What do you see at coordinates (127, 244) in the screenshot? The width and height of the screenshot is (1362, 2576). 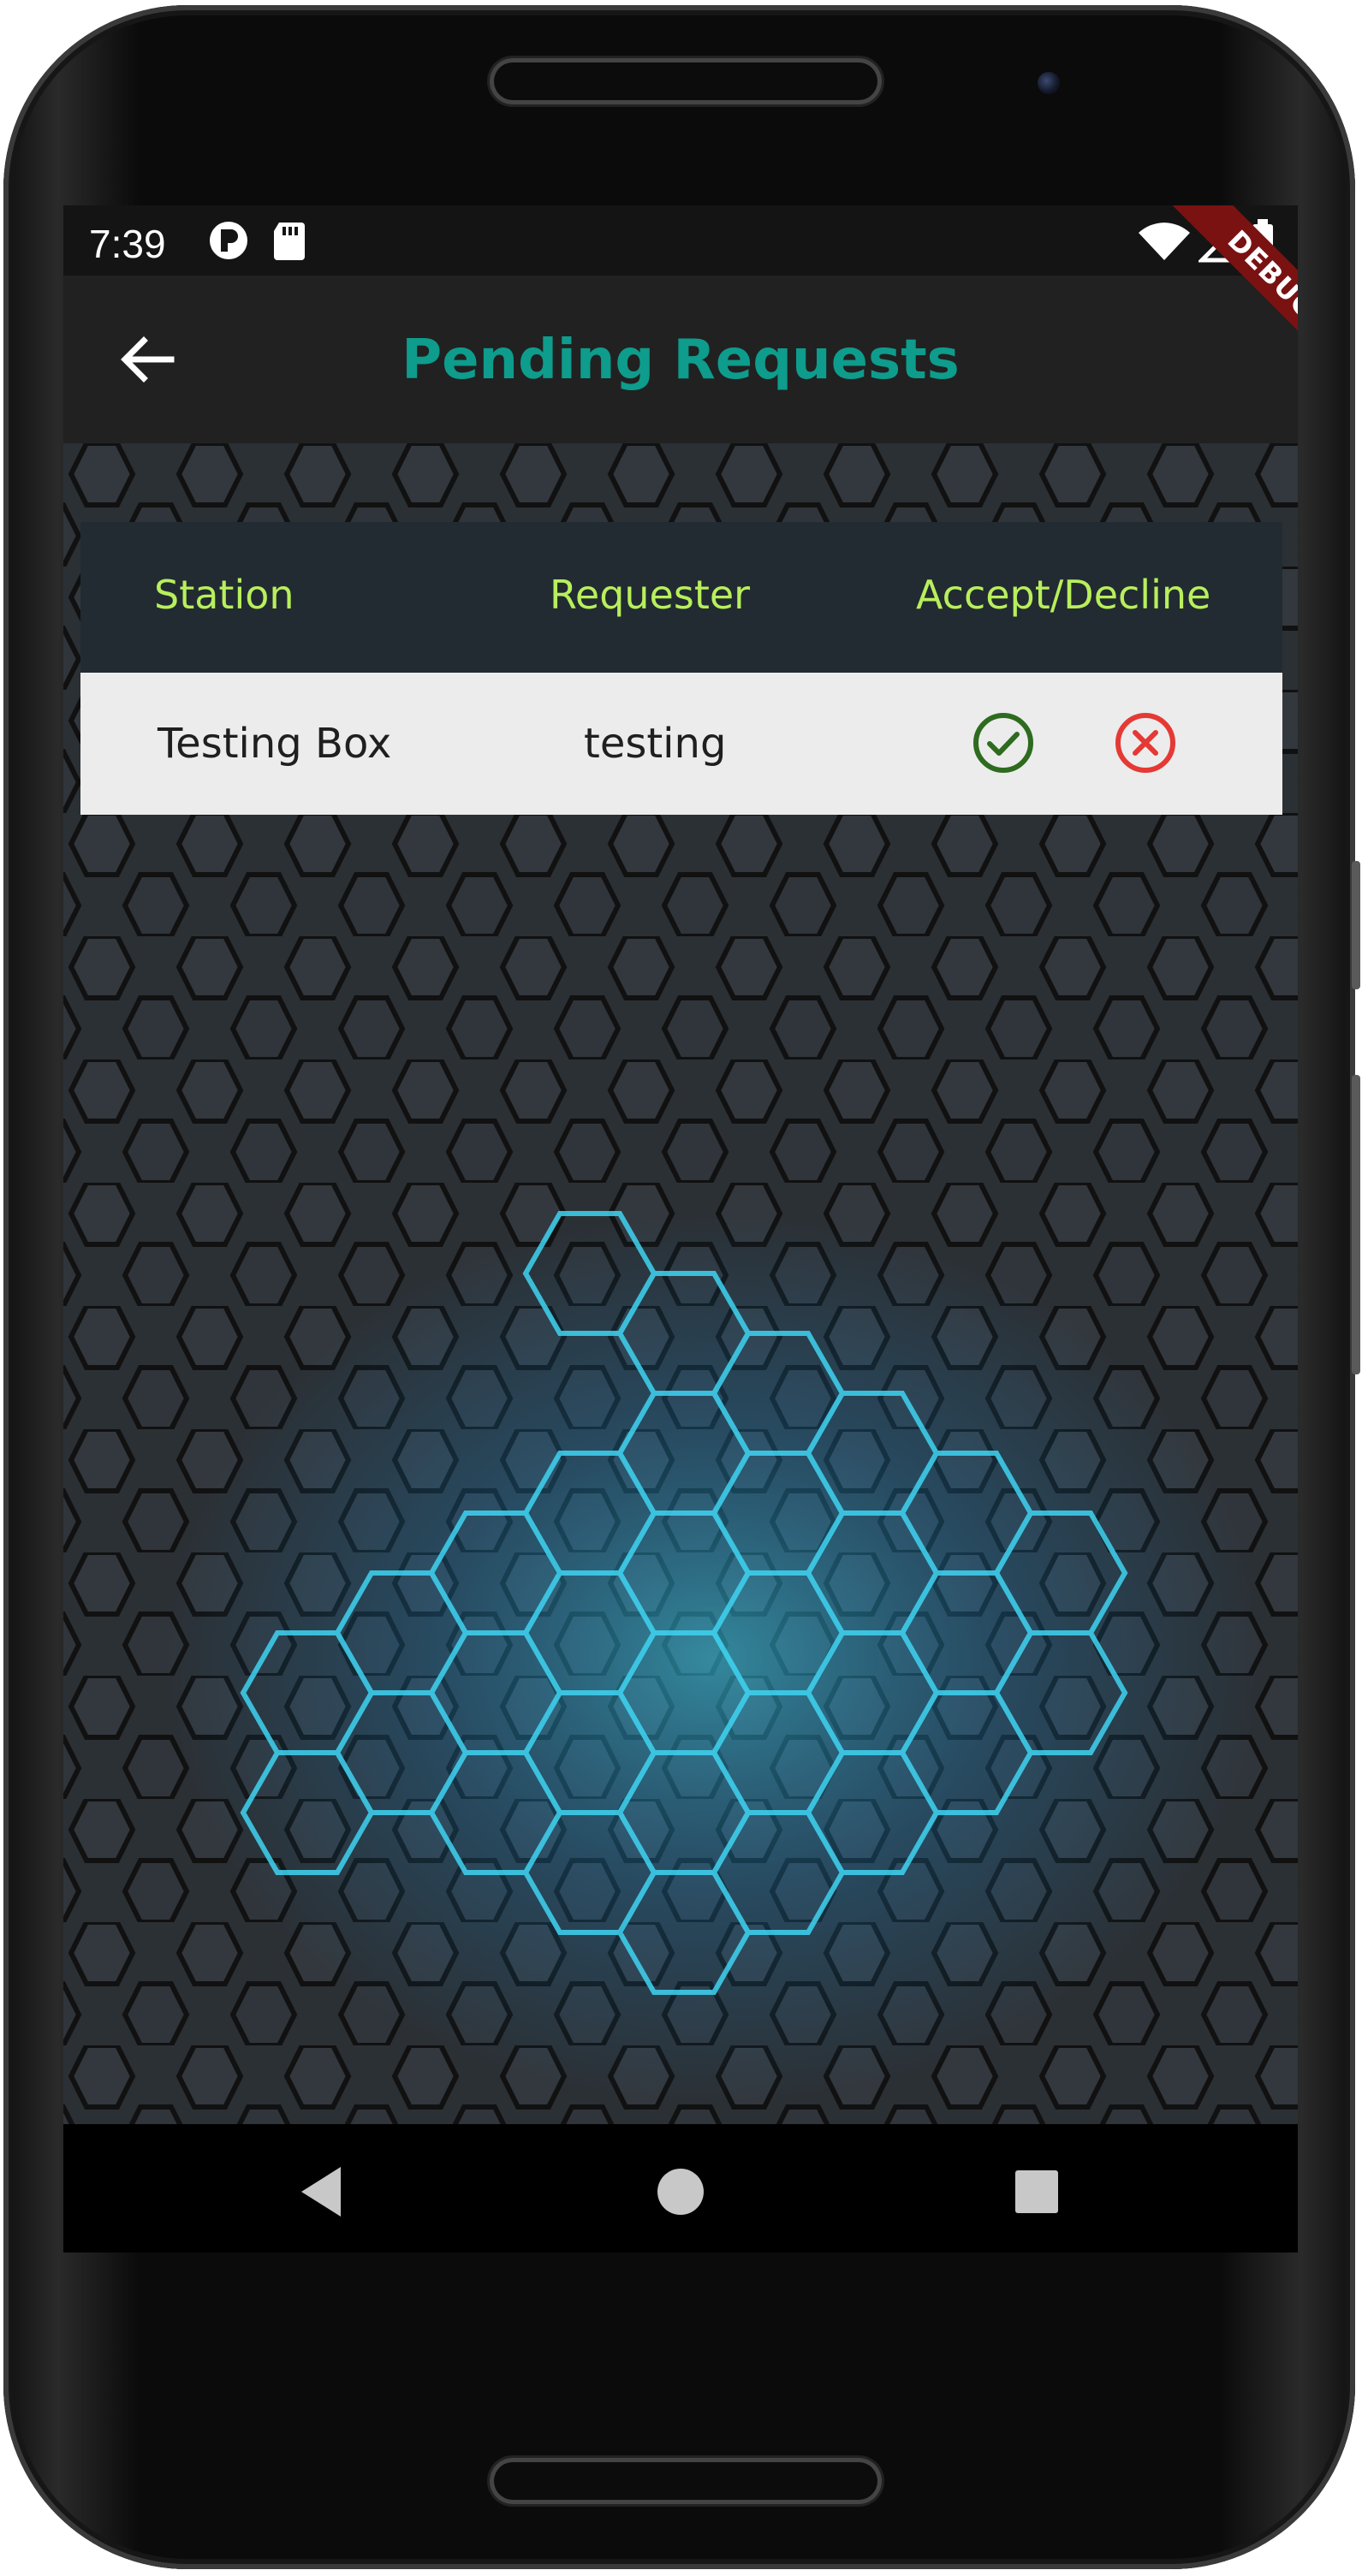 I see `status-time: 7:39` at bounding box center [127, 244].